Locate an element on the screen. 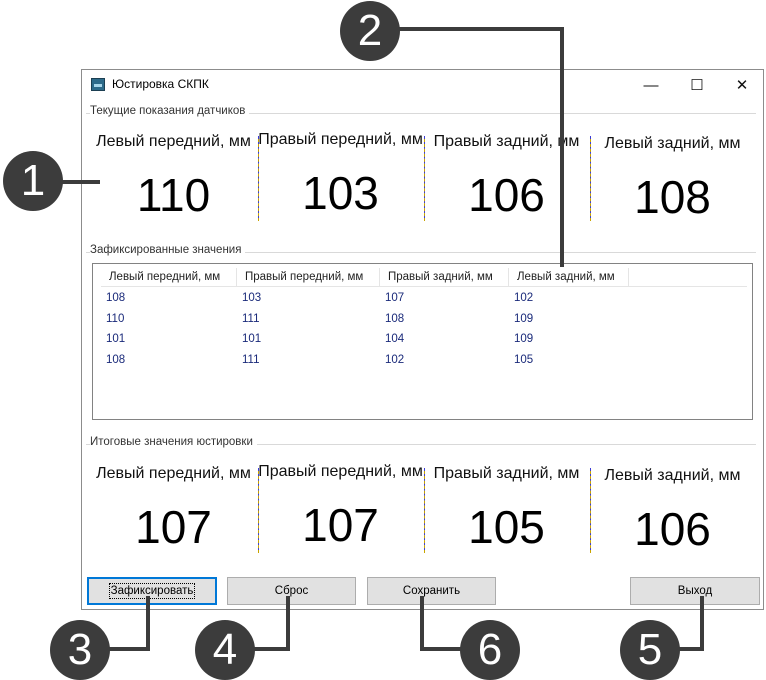 The image size is (766, 680). maximize-button: ☐ is located at coordinates (697, 85).